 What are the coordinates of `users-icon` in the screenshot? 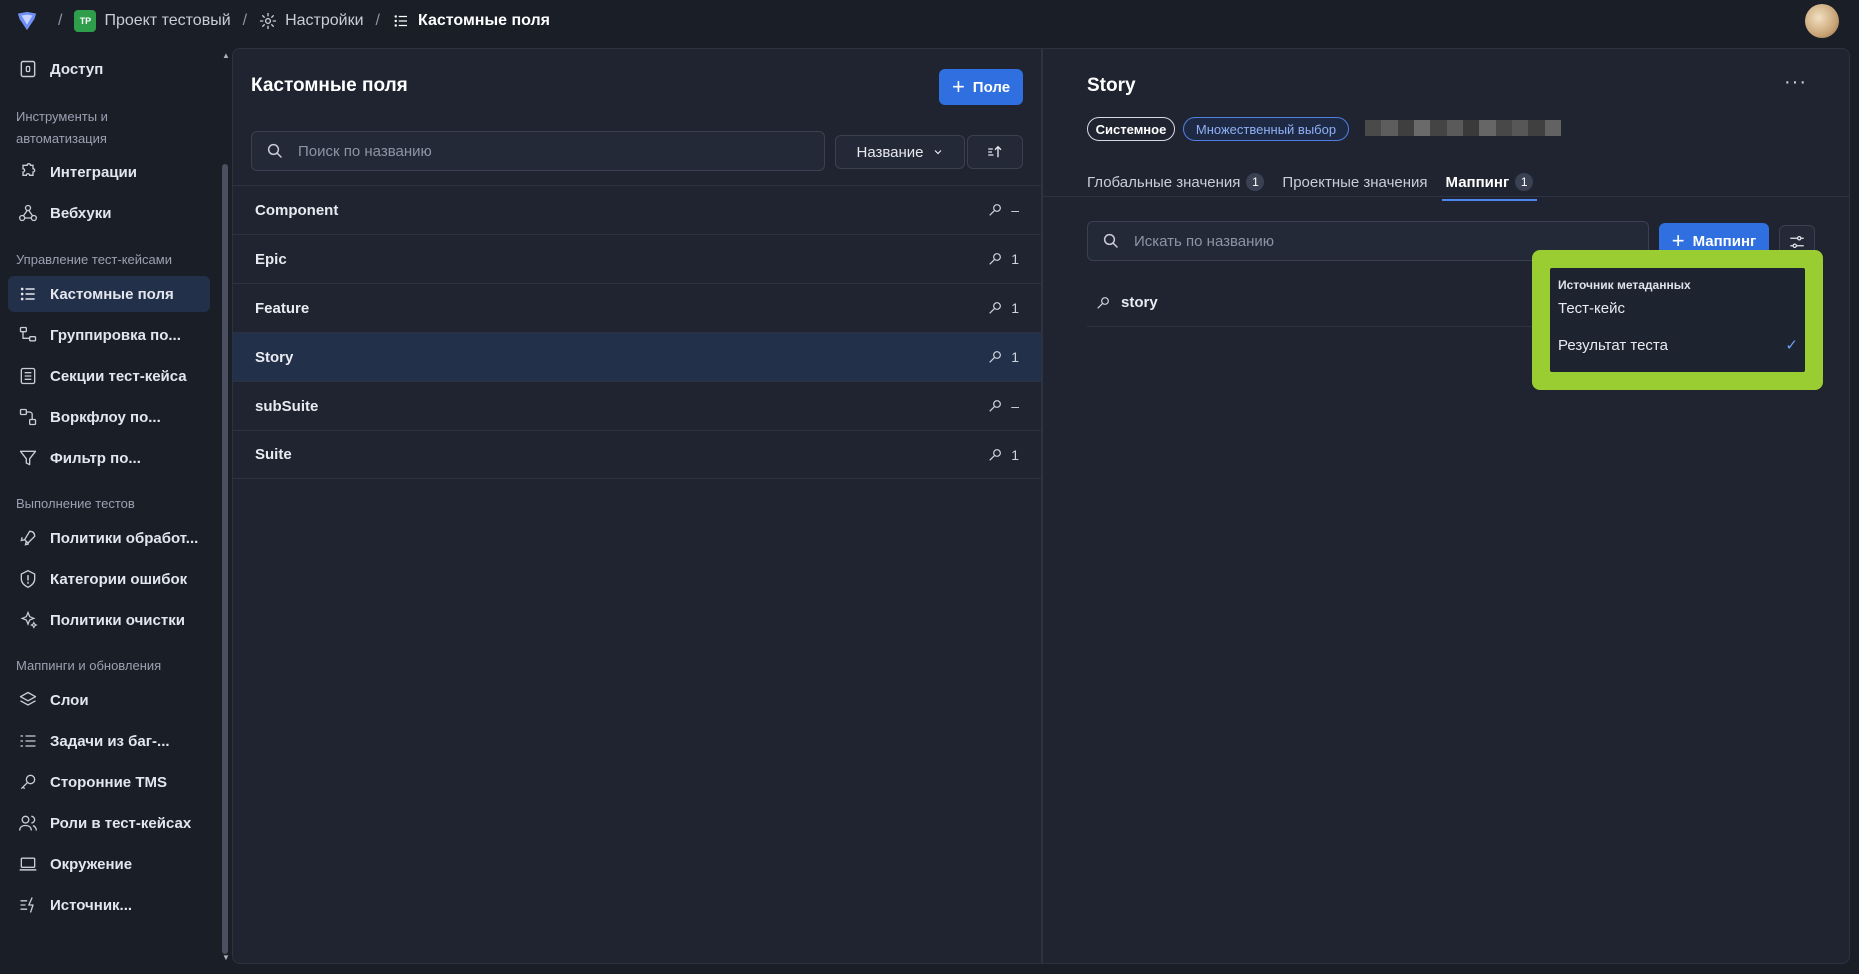 It's located at (28, 823).